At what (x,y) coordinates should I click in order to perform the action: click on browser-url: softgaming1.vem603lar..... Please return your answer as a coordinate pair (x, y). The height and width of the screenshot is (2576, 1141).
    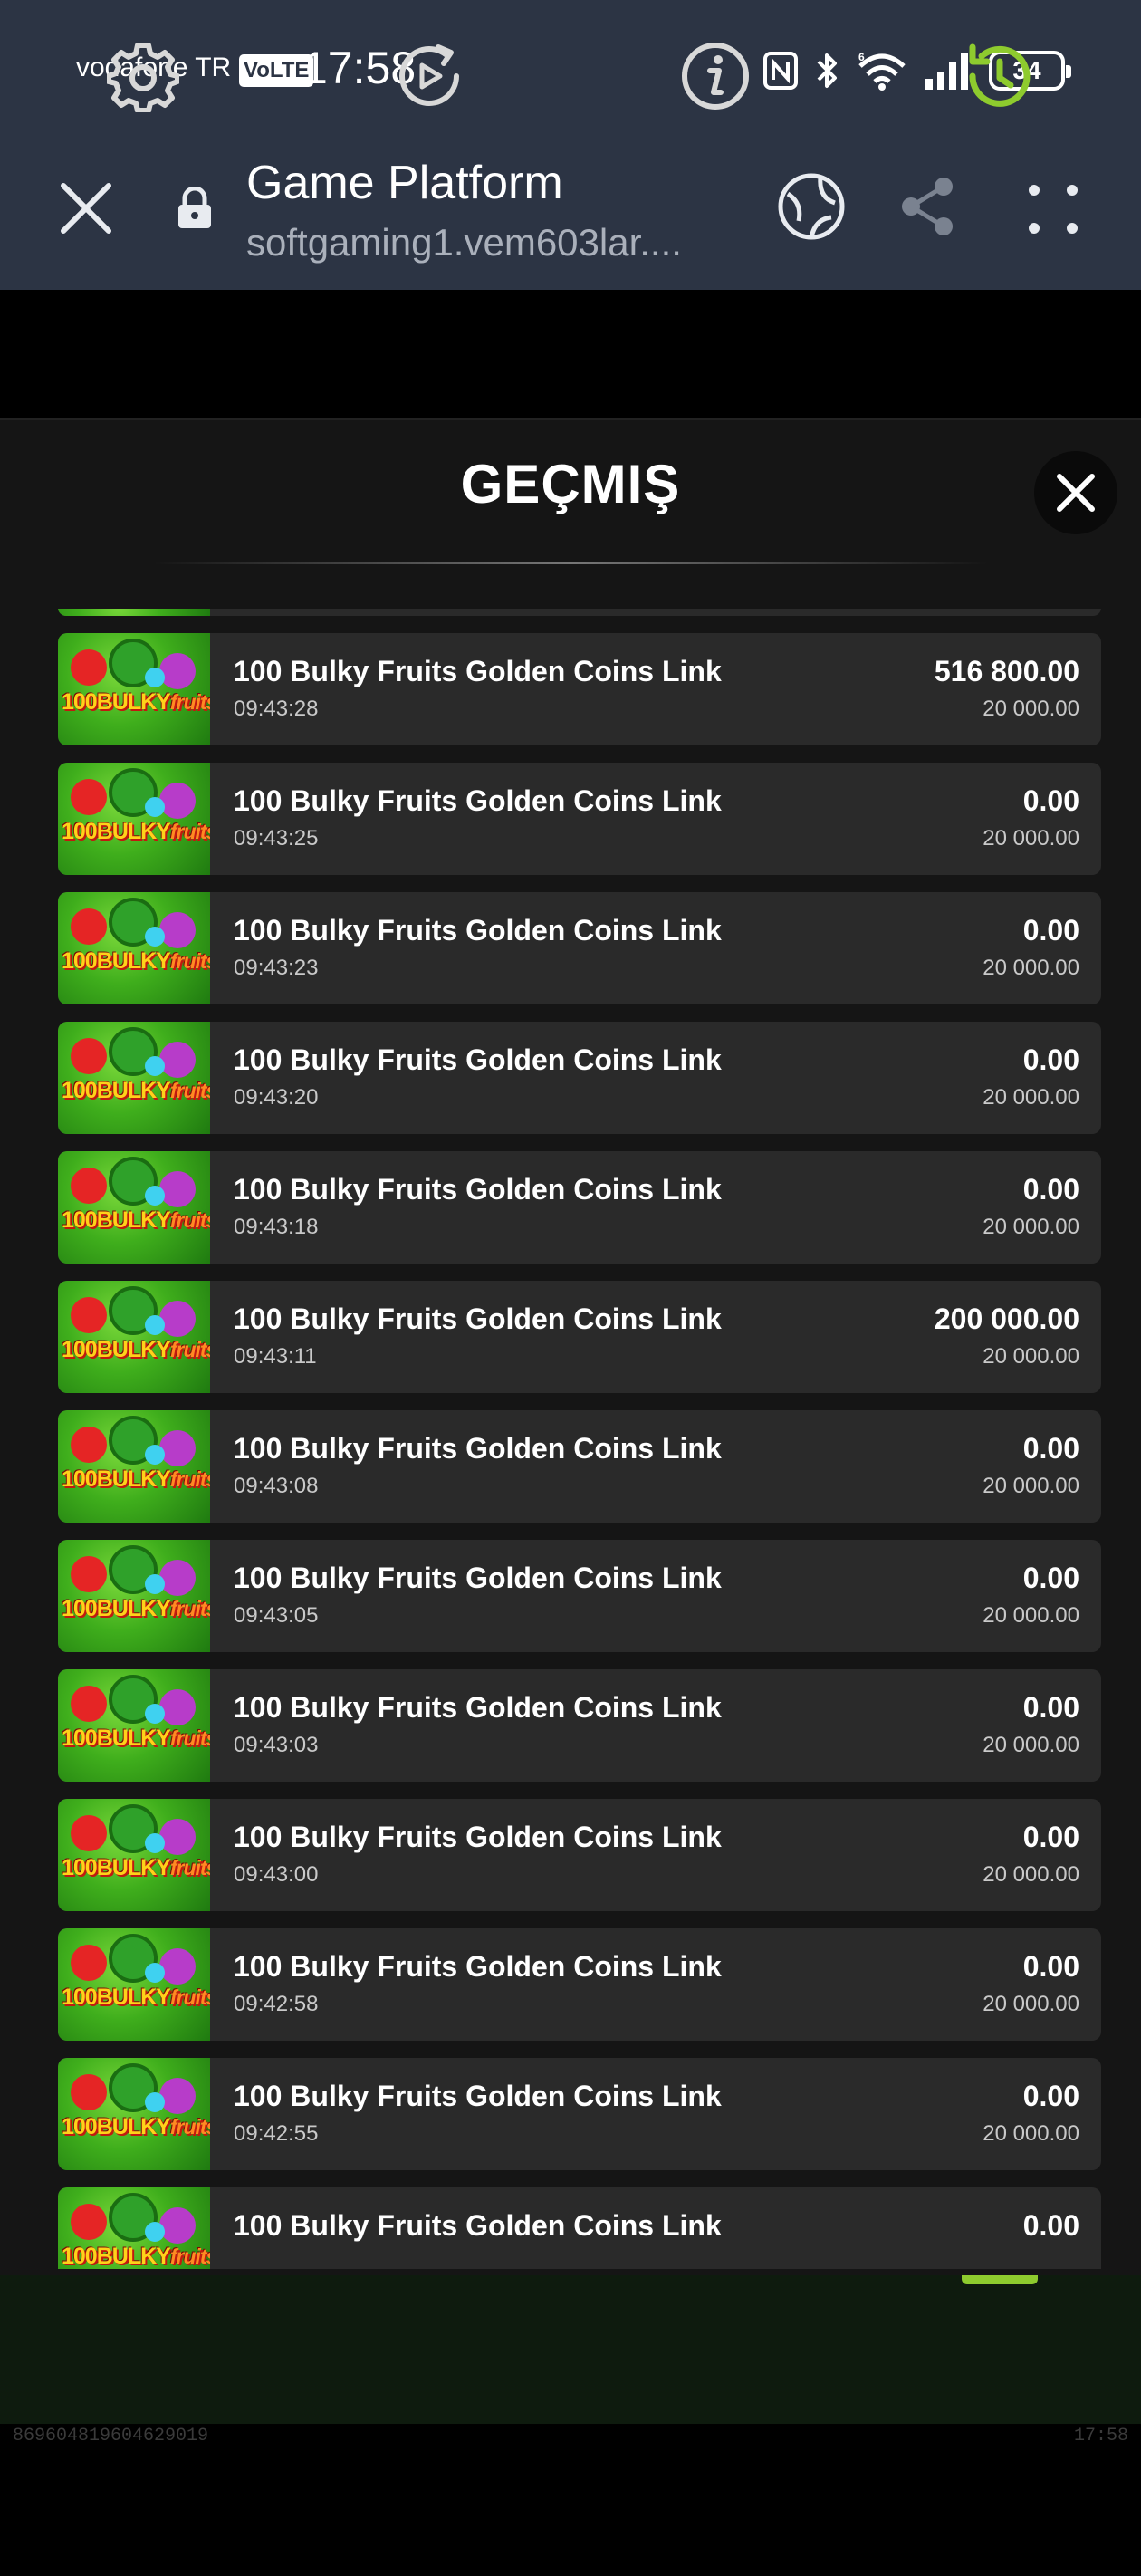
    Looking at the image, I should click on (499, 242).